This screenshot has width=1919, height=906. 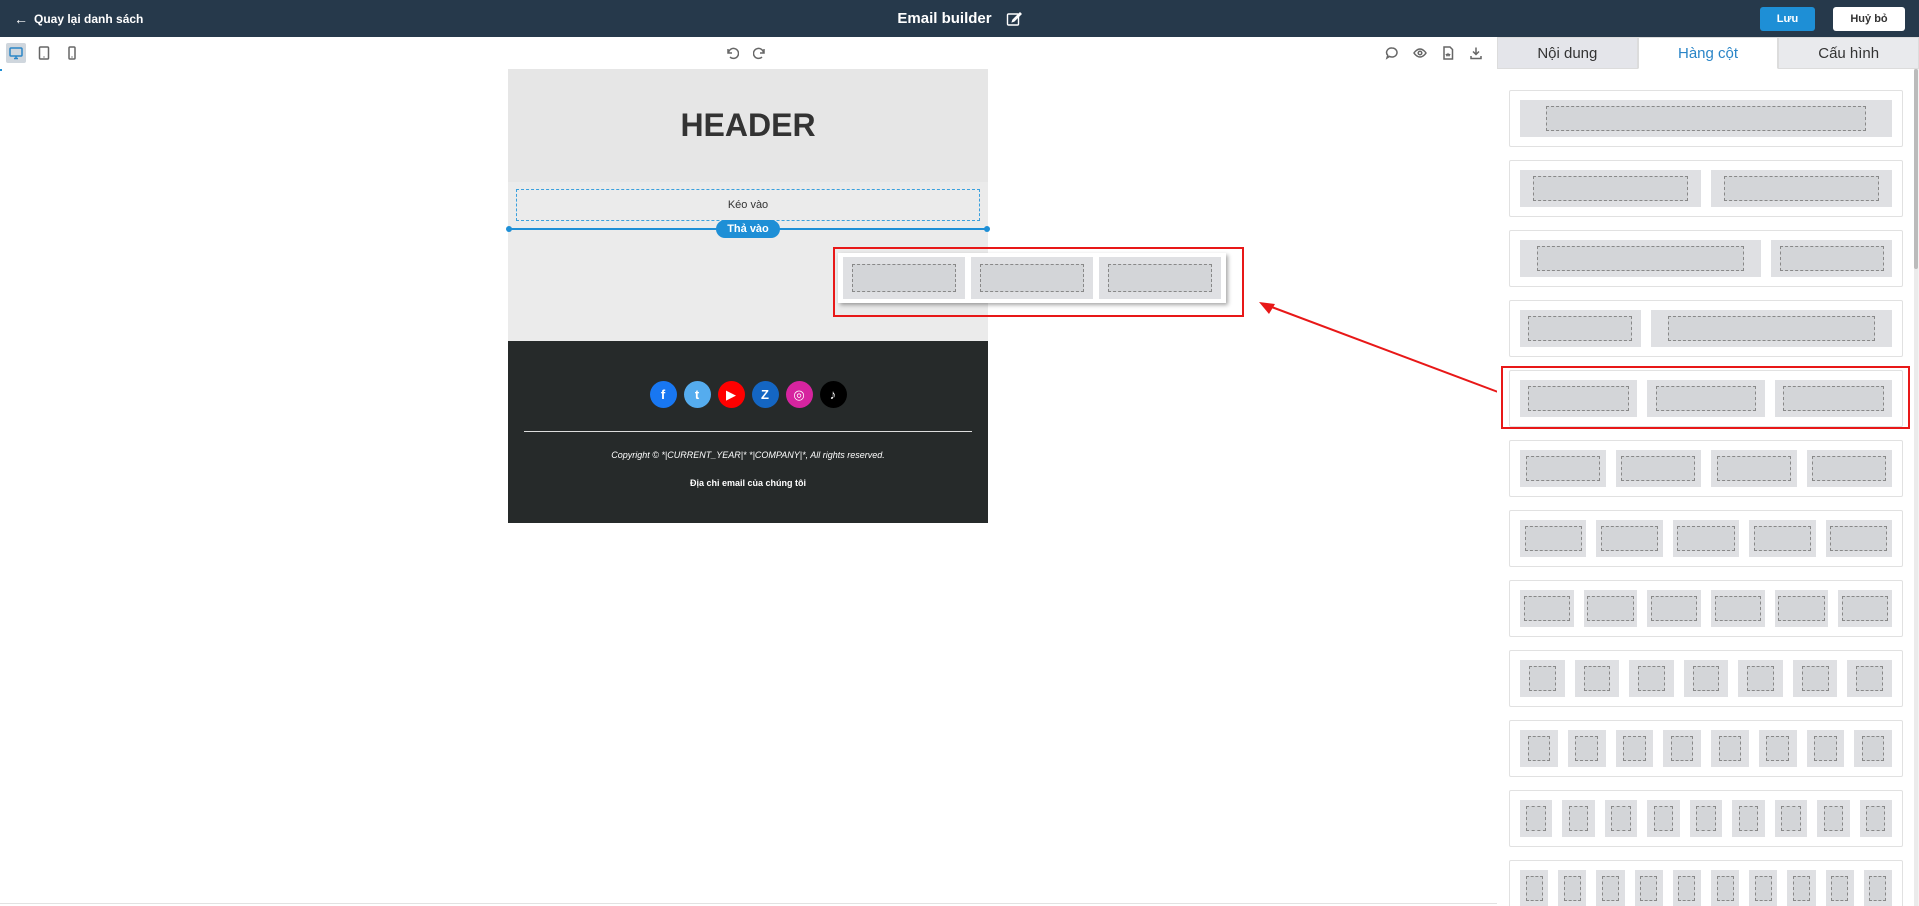 I want to click on mobile-view-icon, so click(x=72, y=53).